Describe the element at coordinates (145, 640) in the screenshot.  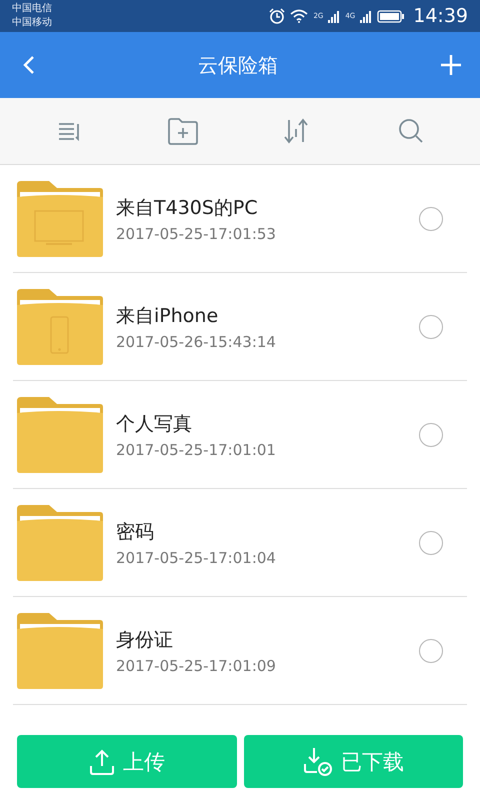
I see `folder-name: 身份证` at that location.